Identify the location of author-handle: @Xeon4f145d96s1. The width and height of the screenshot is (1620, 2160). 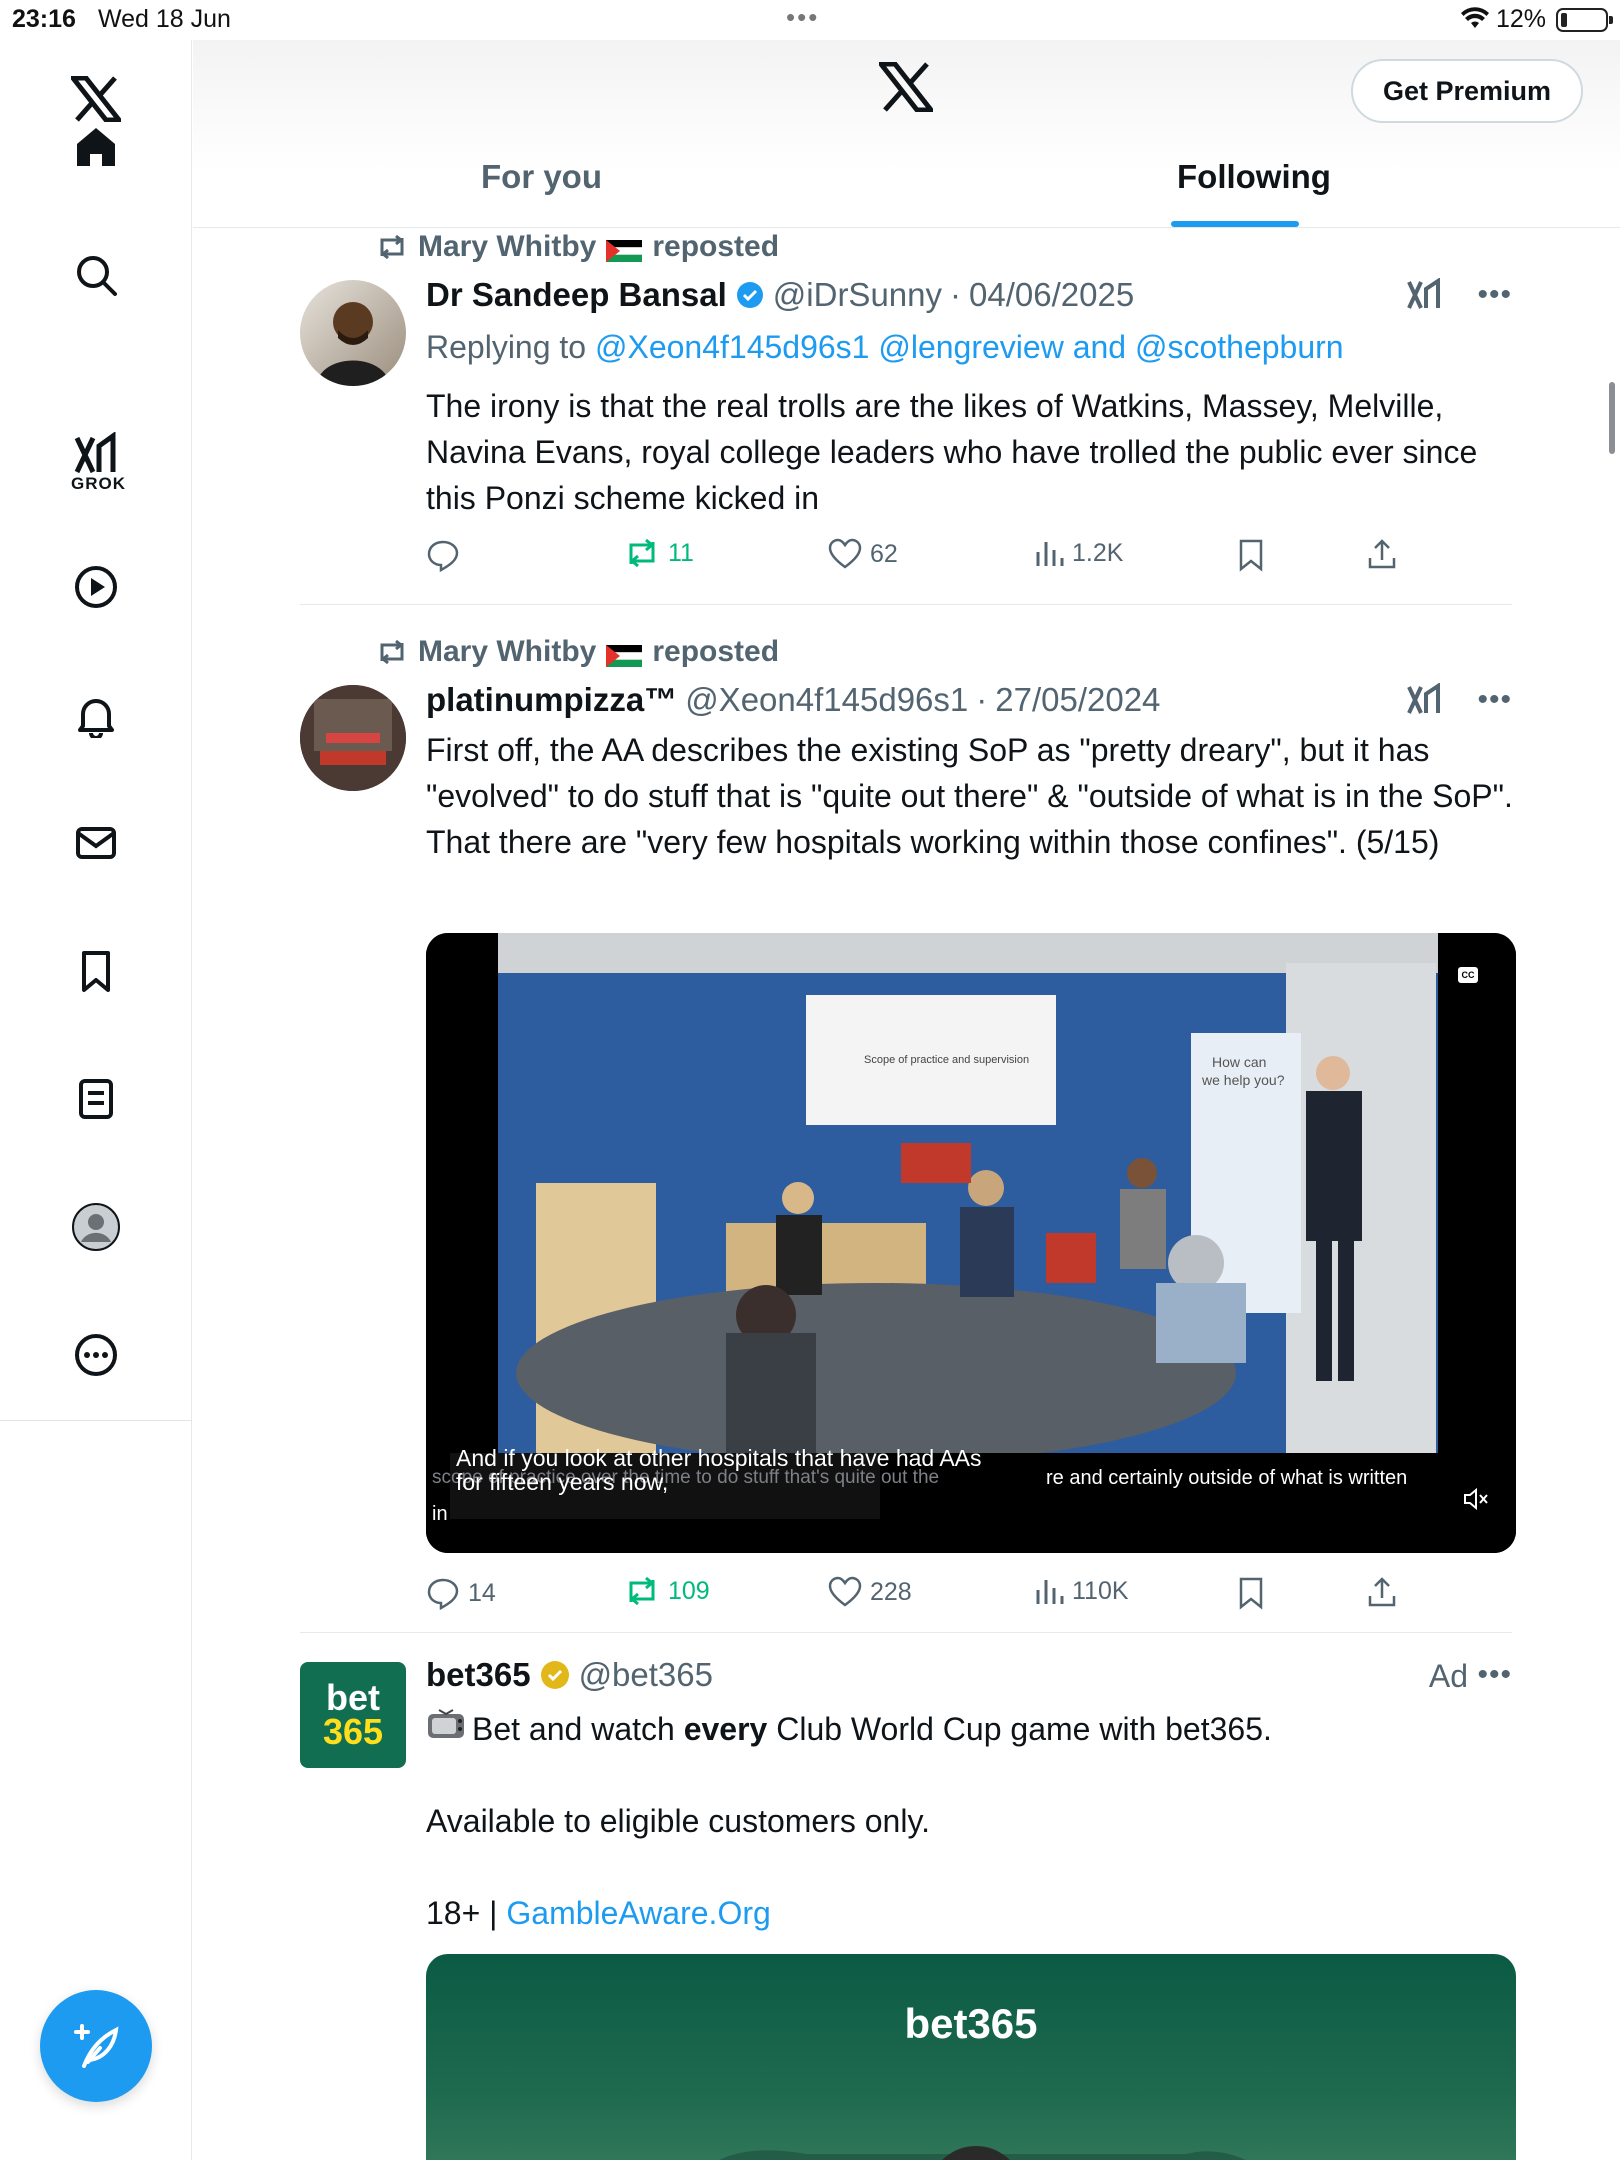
(826, 700).